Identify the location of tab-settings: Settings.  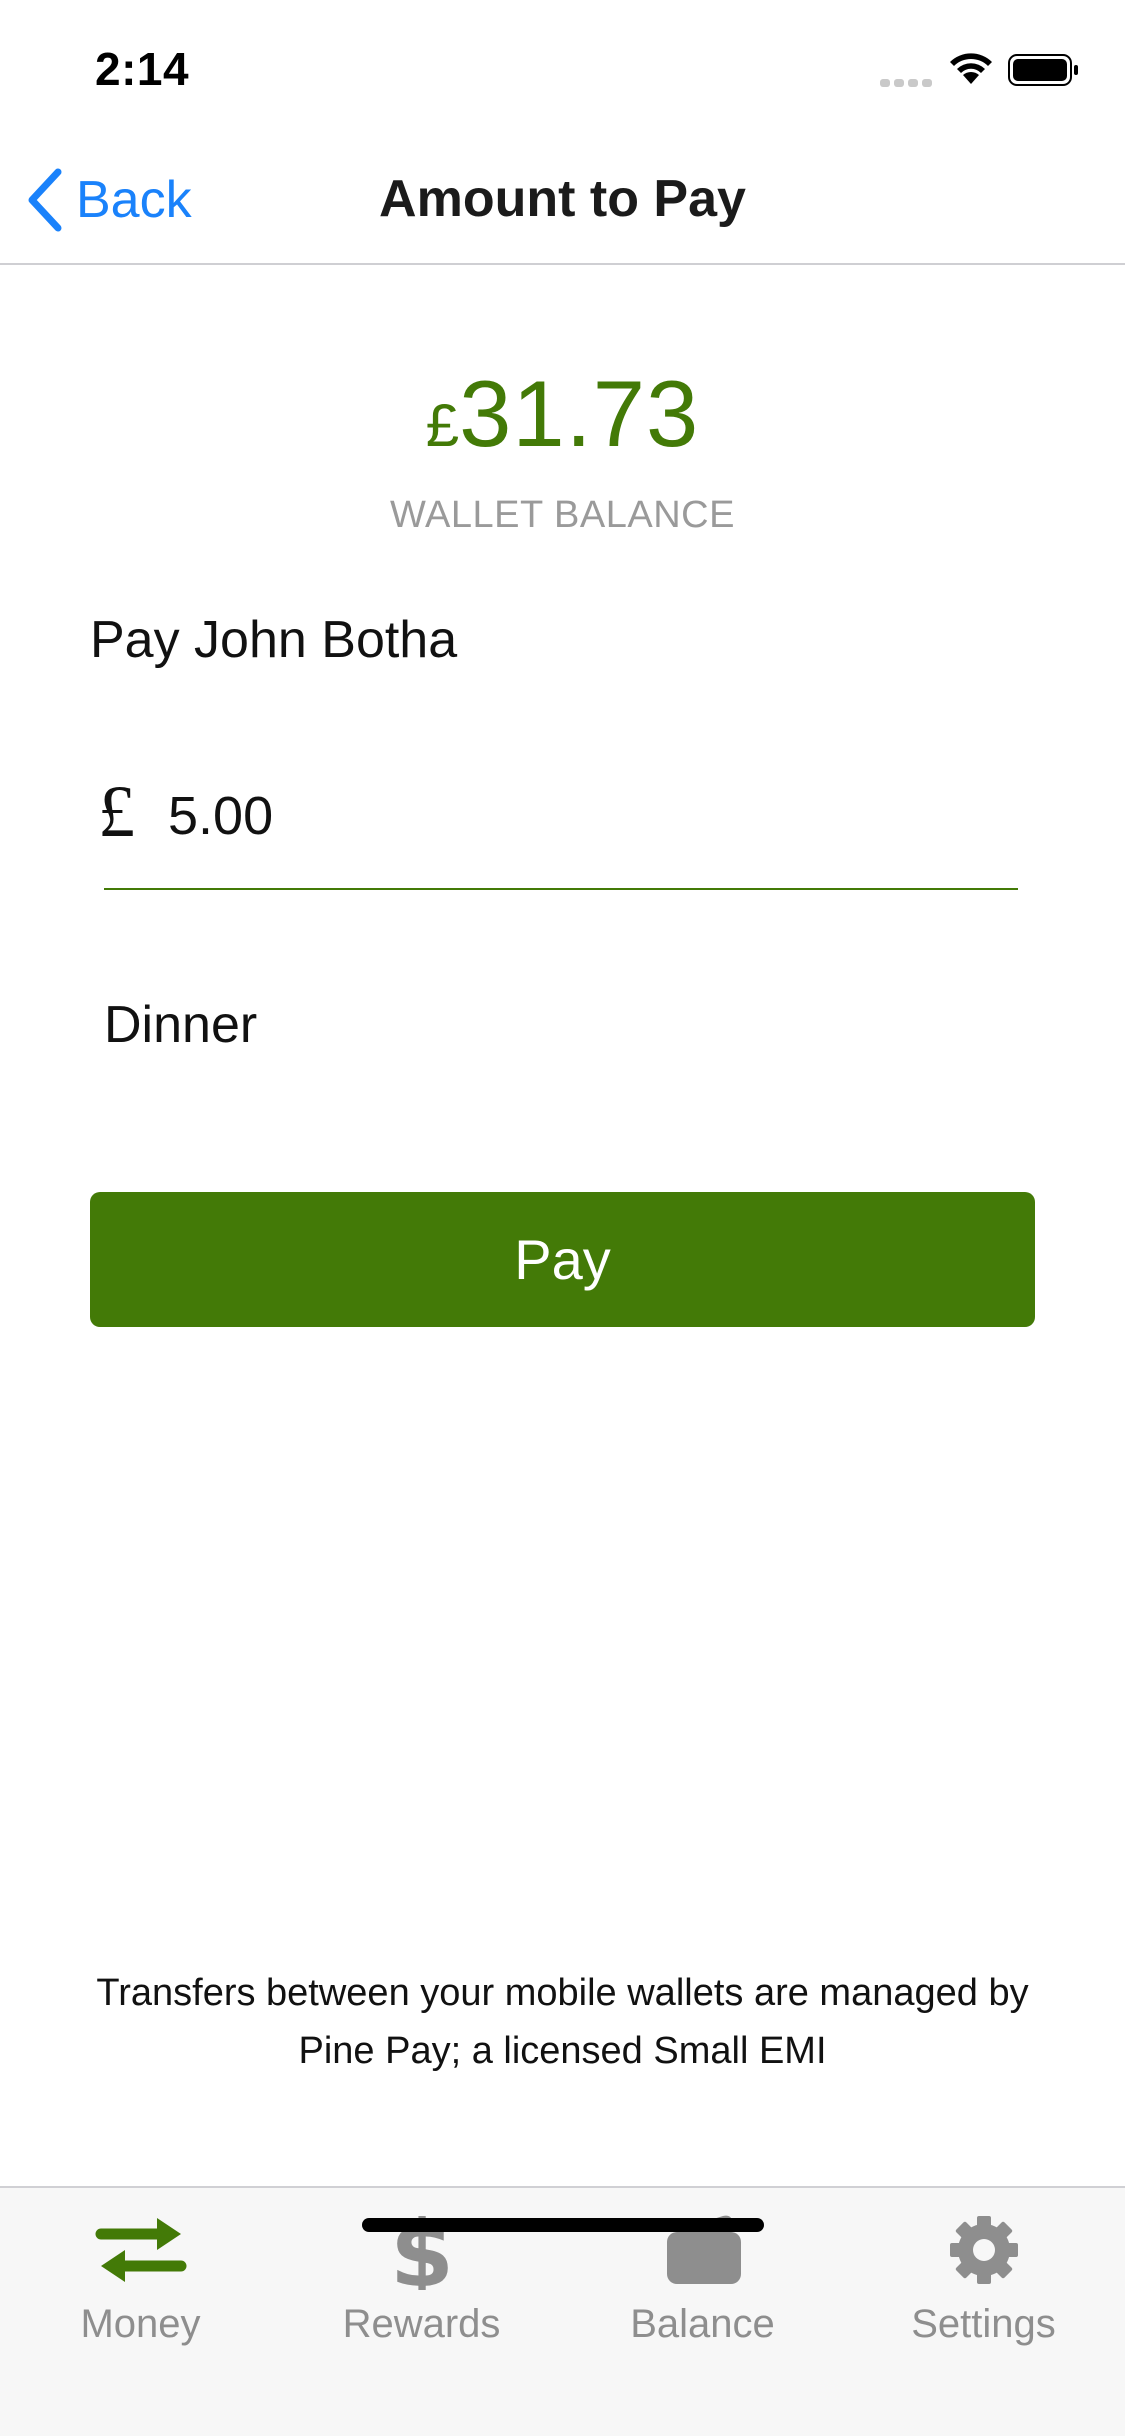
(983, 2273).